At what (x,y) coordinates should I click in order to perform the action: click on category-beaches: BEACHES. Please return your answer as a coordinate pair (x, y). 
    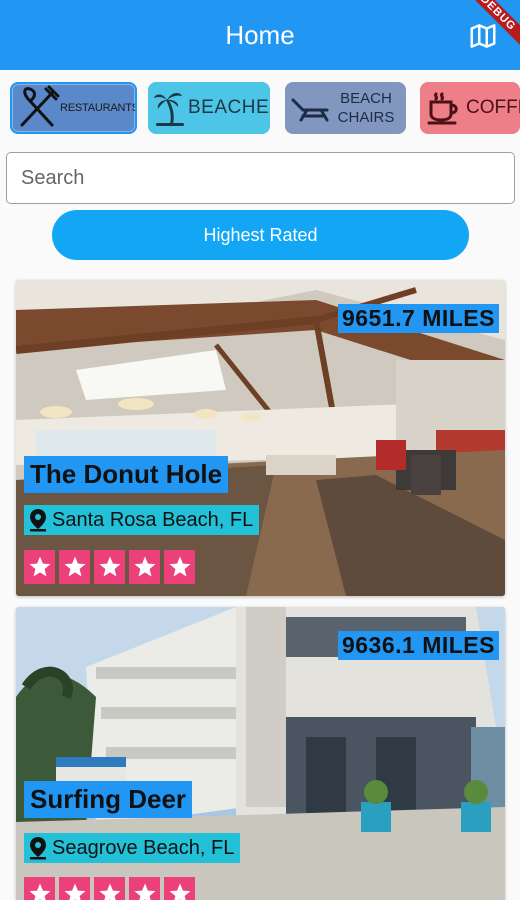
    Looking at the image, I should click on (209, 108).